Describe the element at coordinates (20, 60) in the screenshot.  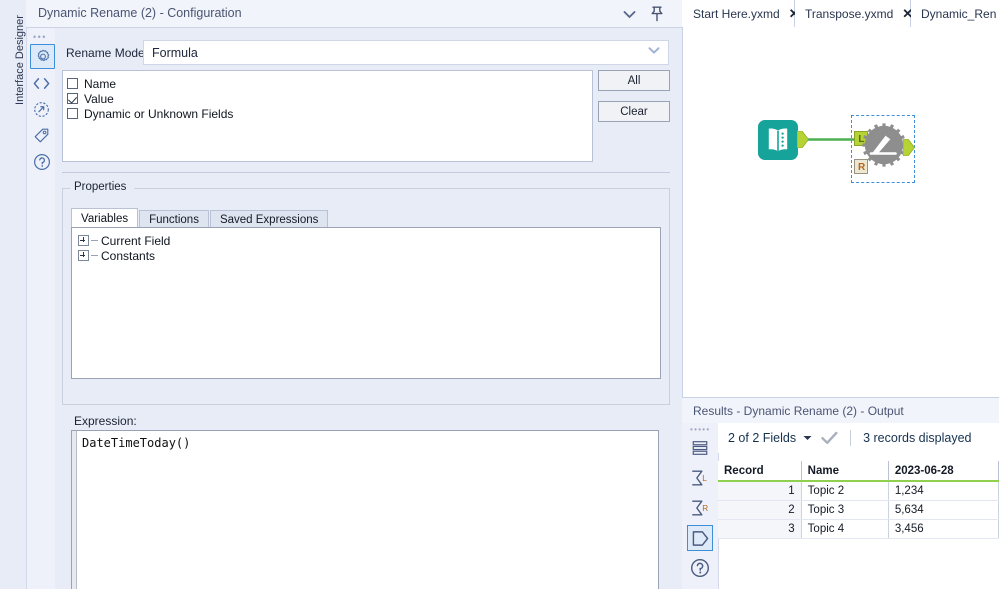
I see `interface-designer-label: Interface Designer` at that location.